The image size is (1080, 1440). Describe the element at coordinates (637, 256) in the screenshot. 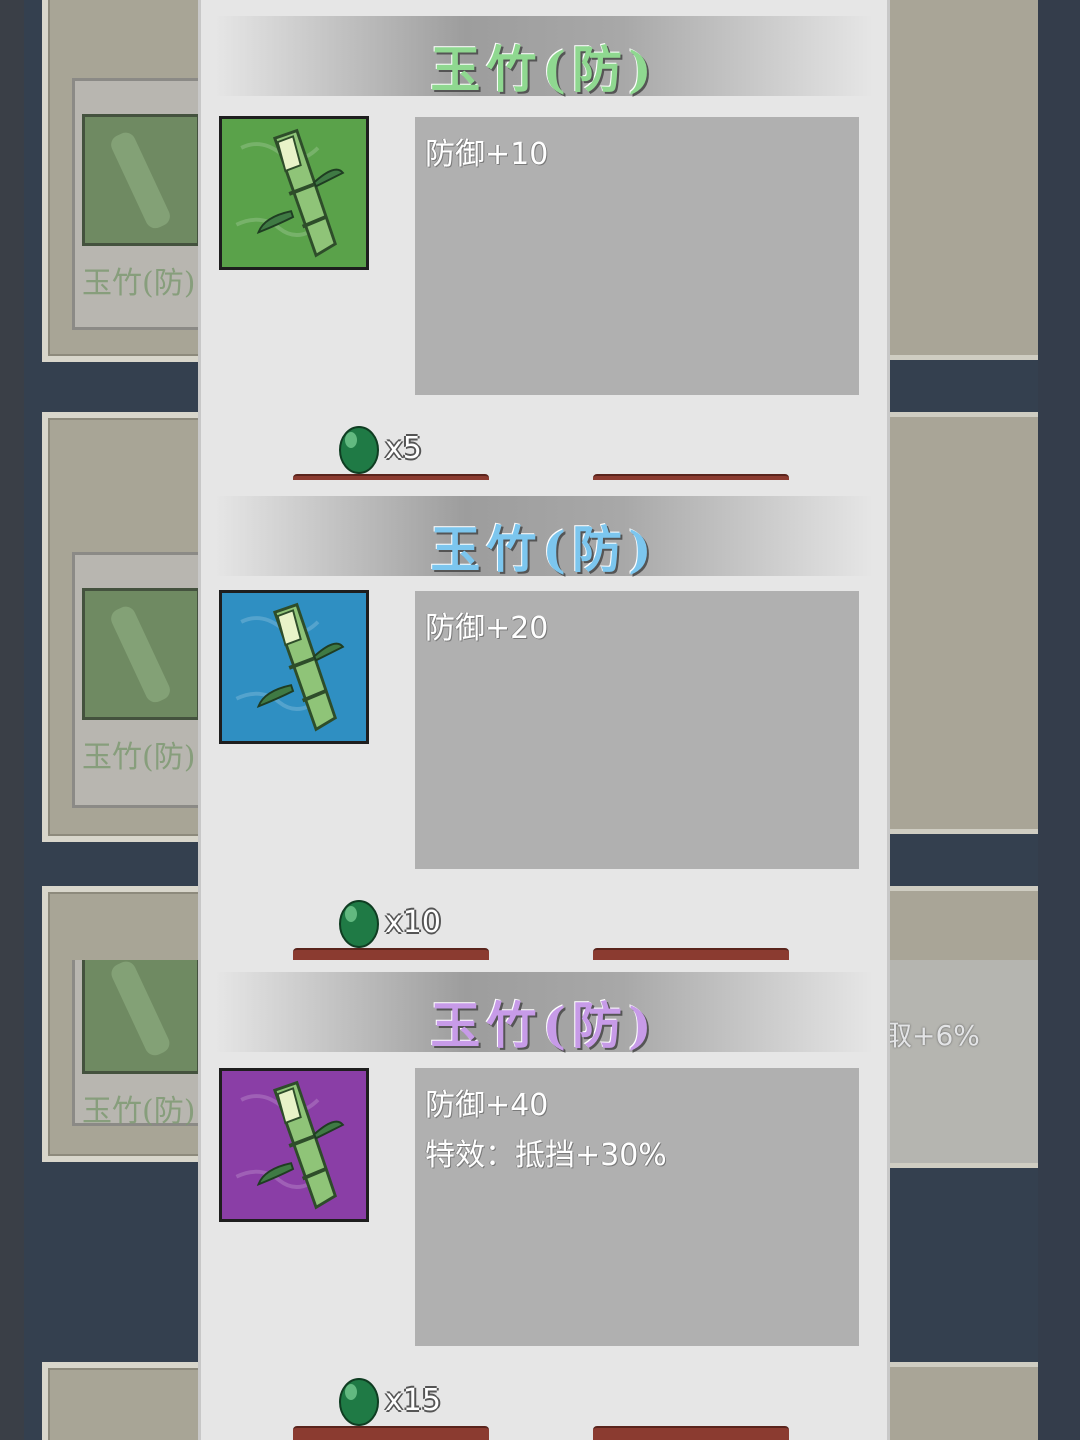

I see `stats-description-box: 防御+10` at that location.